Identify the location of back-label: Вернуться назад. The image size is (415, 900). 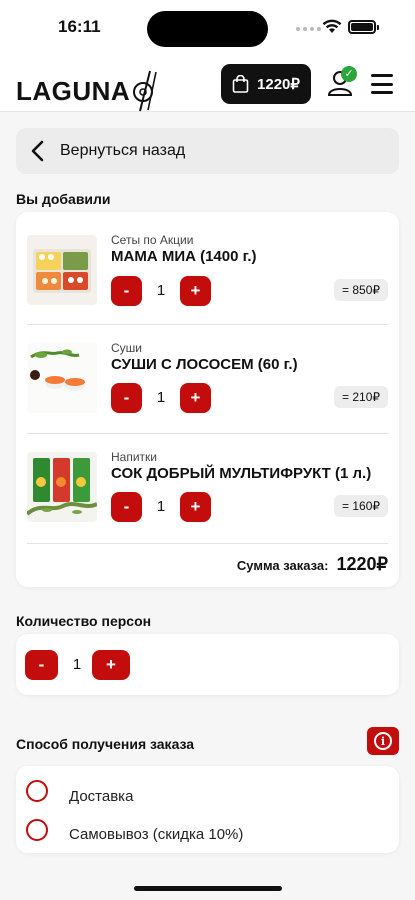
(123, 150).